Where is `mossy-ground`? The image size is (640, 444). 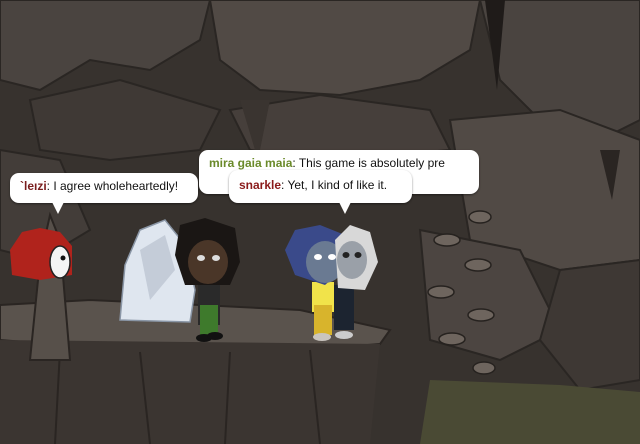
mossy-ground is located at coordinates (530, 412).